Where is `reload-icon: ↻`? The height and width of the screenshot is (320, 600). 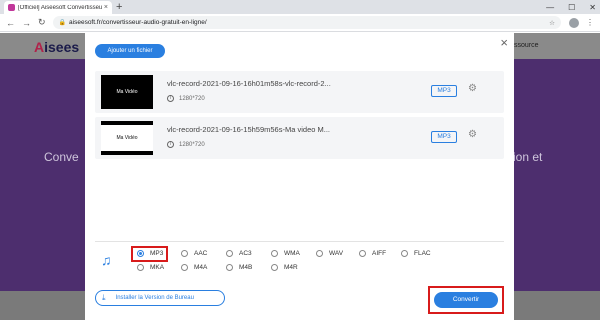 reload-icon: ↻ is located at coordinates (42, 22).